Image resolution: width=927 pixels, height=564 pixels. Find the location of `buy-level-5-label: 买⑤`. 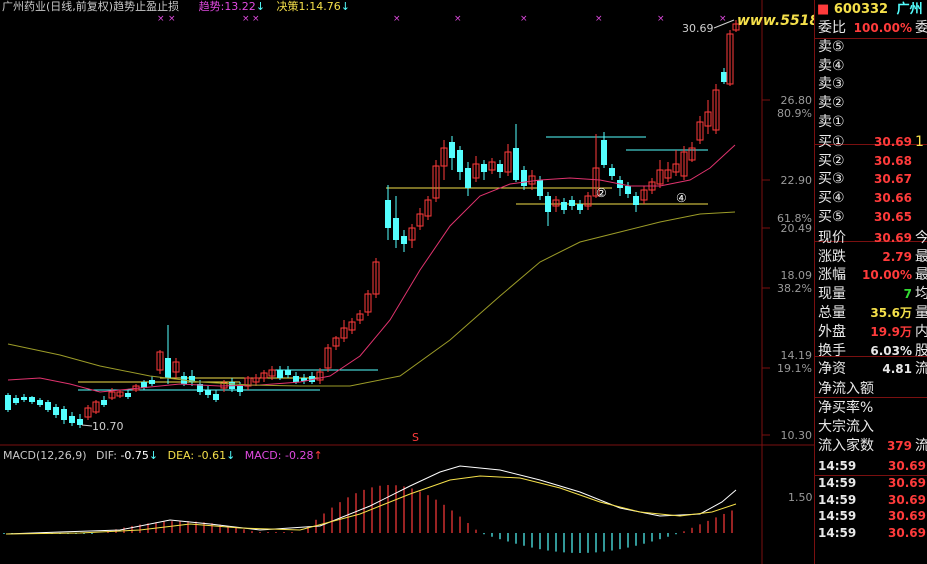

buy-level-5-label: 买⑤ is located at coordinates (831, 216).